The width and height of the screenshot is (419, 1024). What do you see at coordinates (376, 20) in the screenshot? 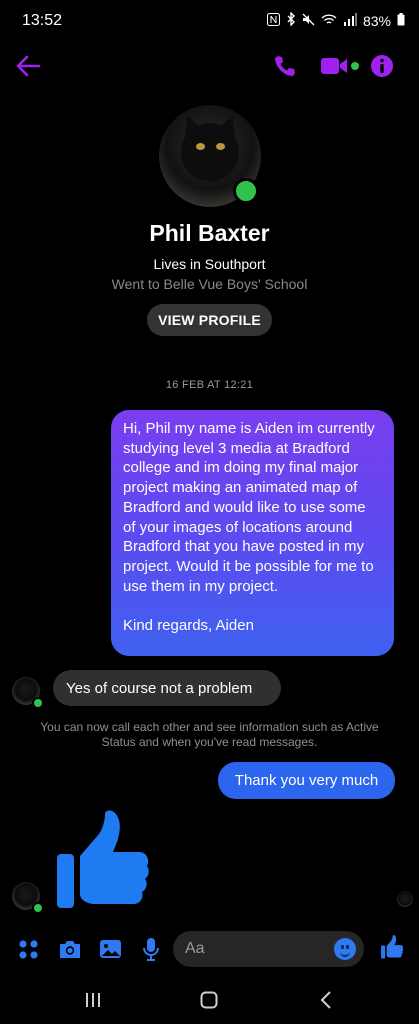
I see `battery-label: 83%` at bounding box center [376, 20].